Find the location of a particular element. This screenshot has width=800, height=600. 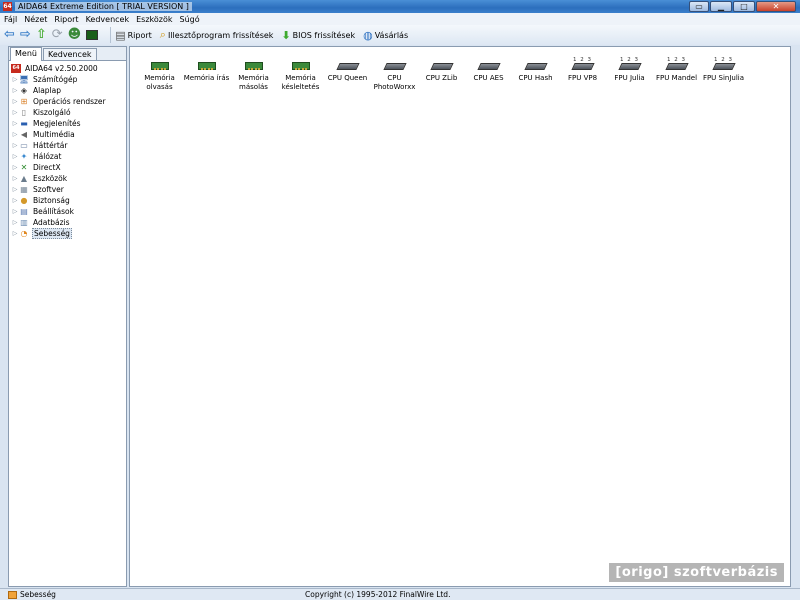

menu-favorites: Kedvencek is located at coordinates (108, 19).